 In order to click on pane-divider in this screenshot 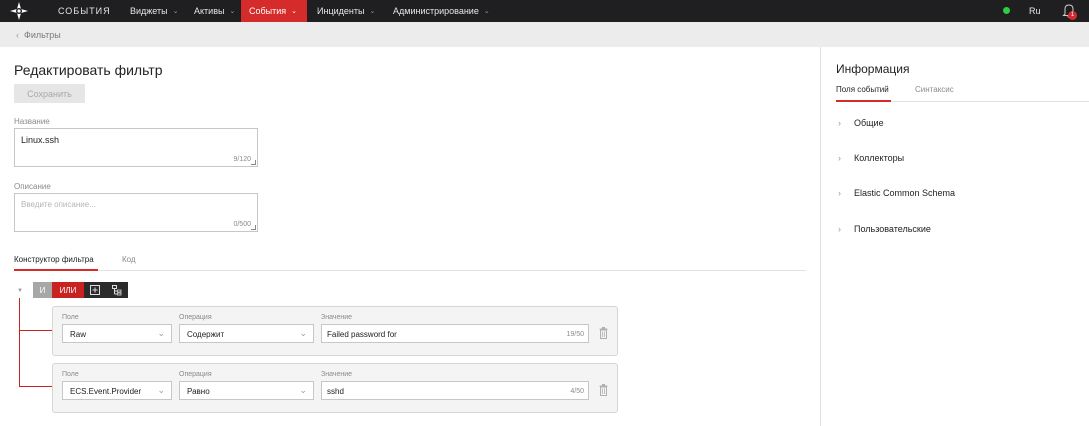, I will do `click(820, 236)`.